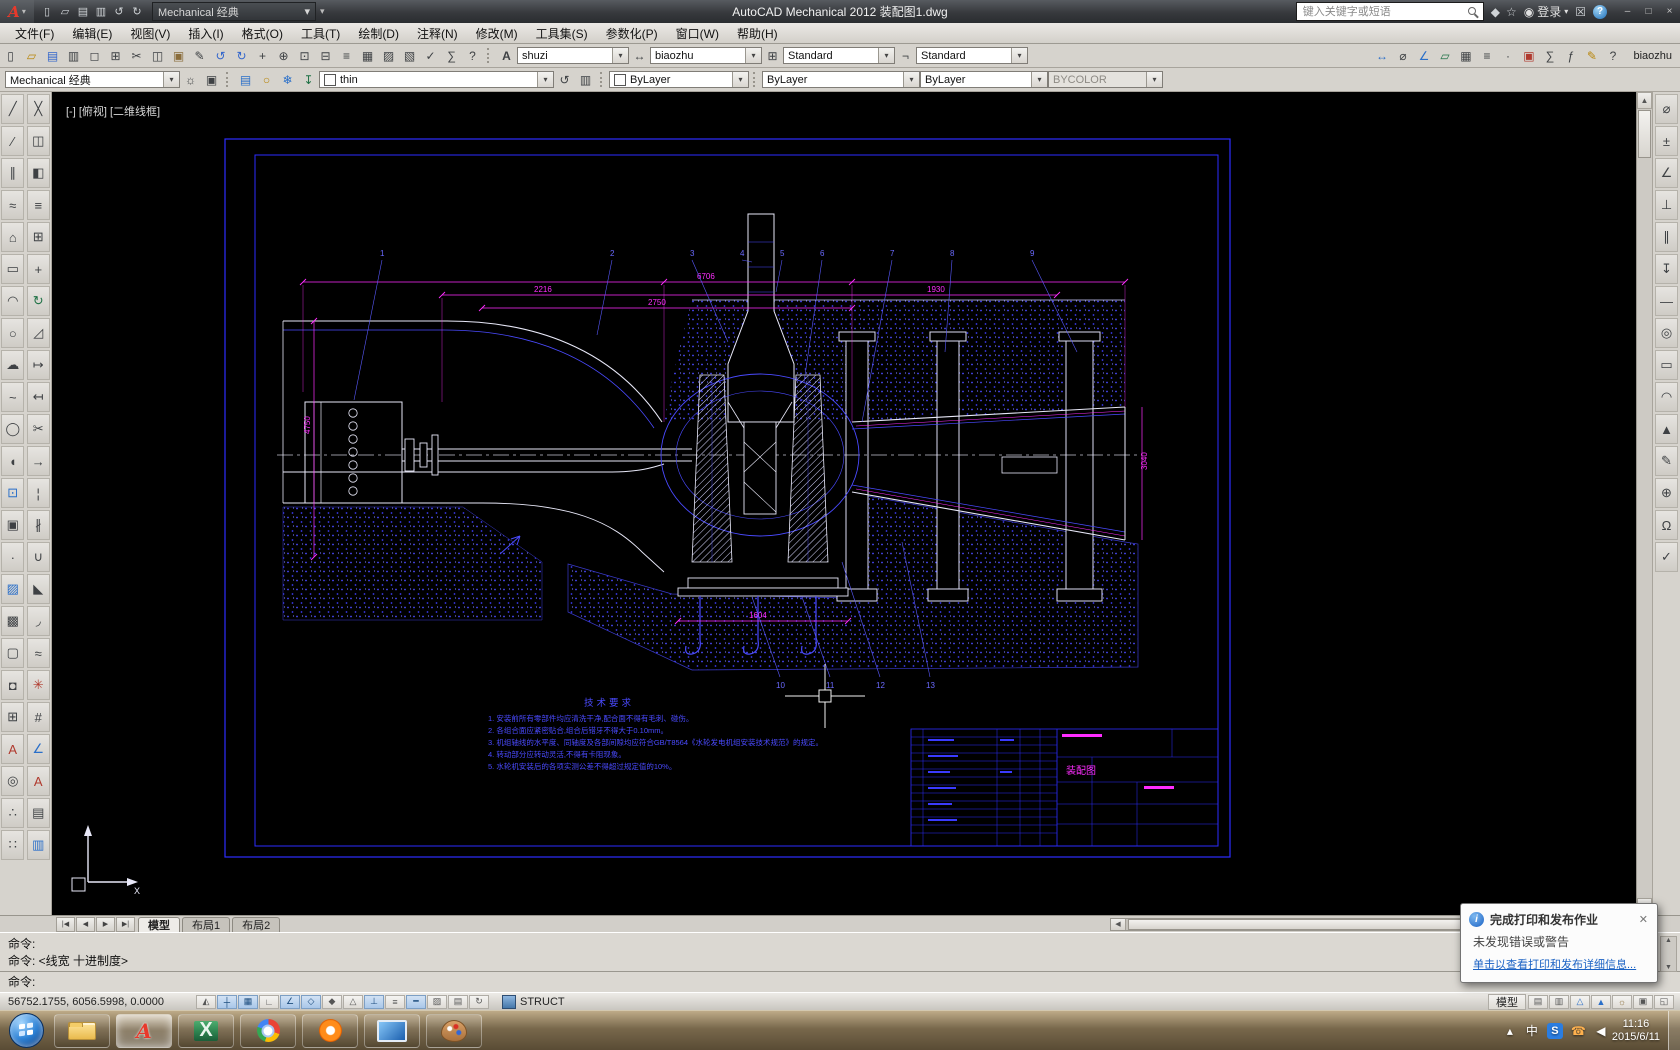  What do you see at coordinates (1644, 134) in the screenshot?
I see `vertical-scroll-thumb` at bounding box center [1644, 134].